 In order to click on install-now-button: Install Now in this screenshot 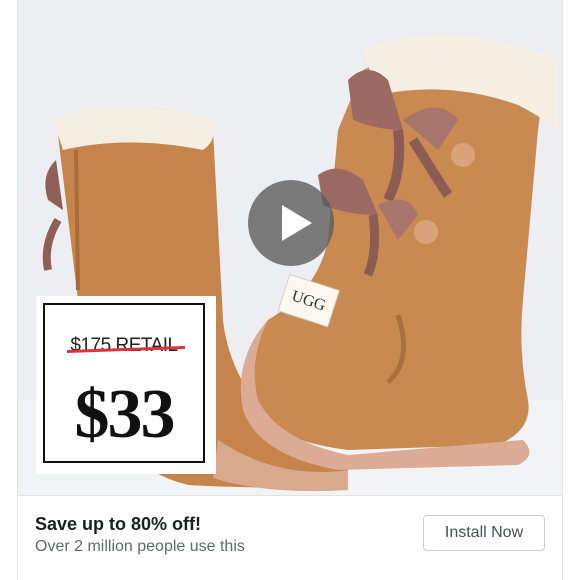, I will do `click(484, 533)`.